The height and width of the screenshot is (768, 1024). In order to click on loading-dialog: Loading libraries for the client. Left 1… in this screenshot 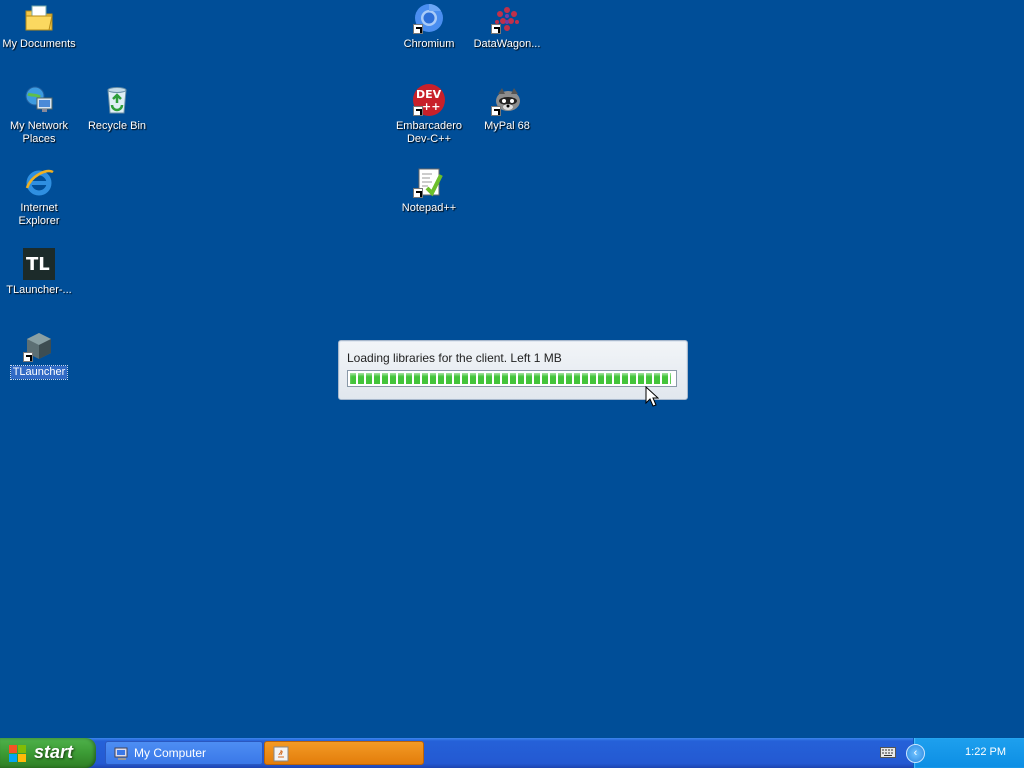, I will do `click(513, 370)`.